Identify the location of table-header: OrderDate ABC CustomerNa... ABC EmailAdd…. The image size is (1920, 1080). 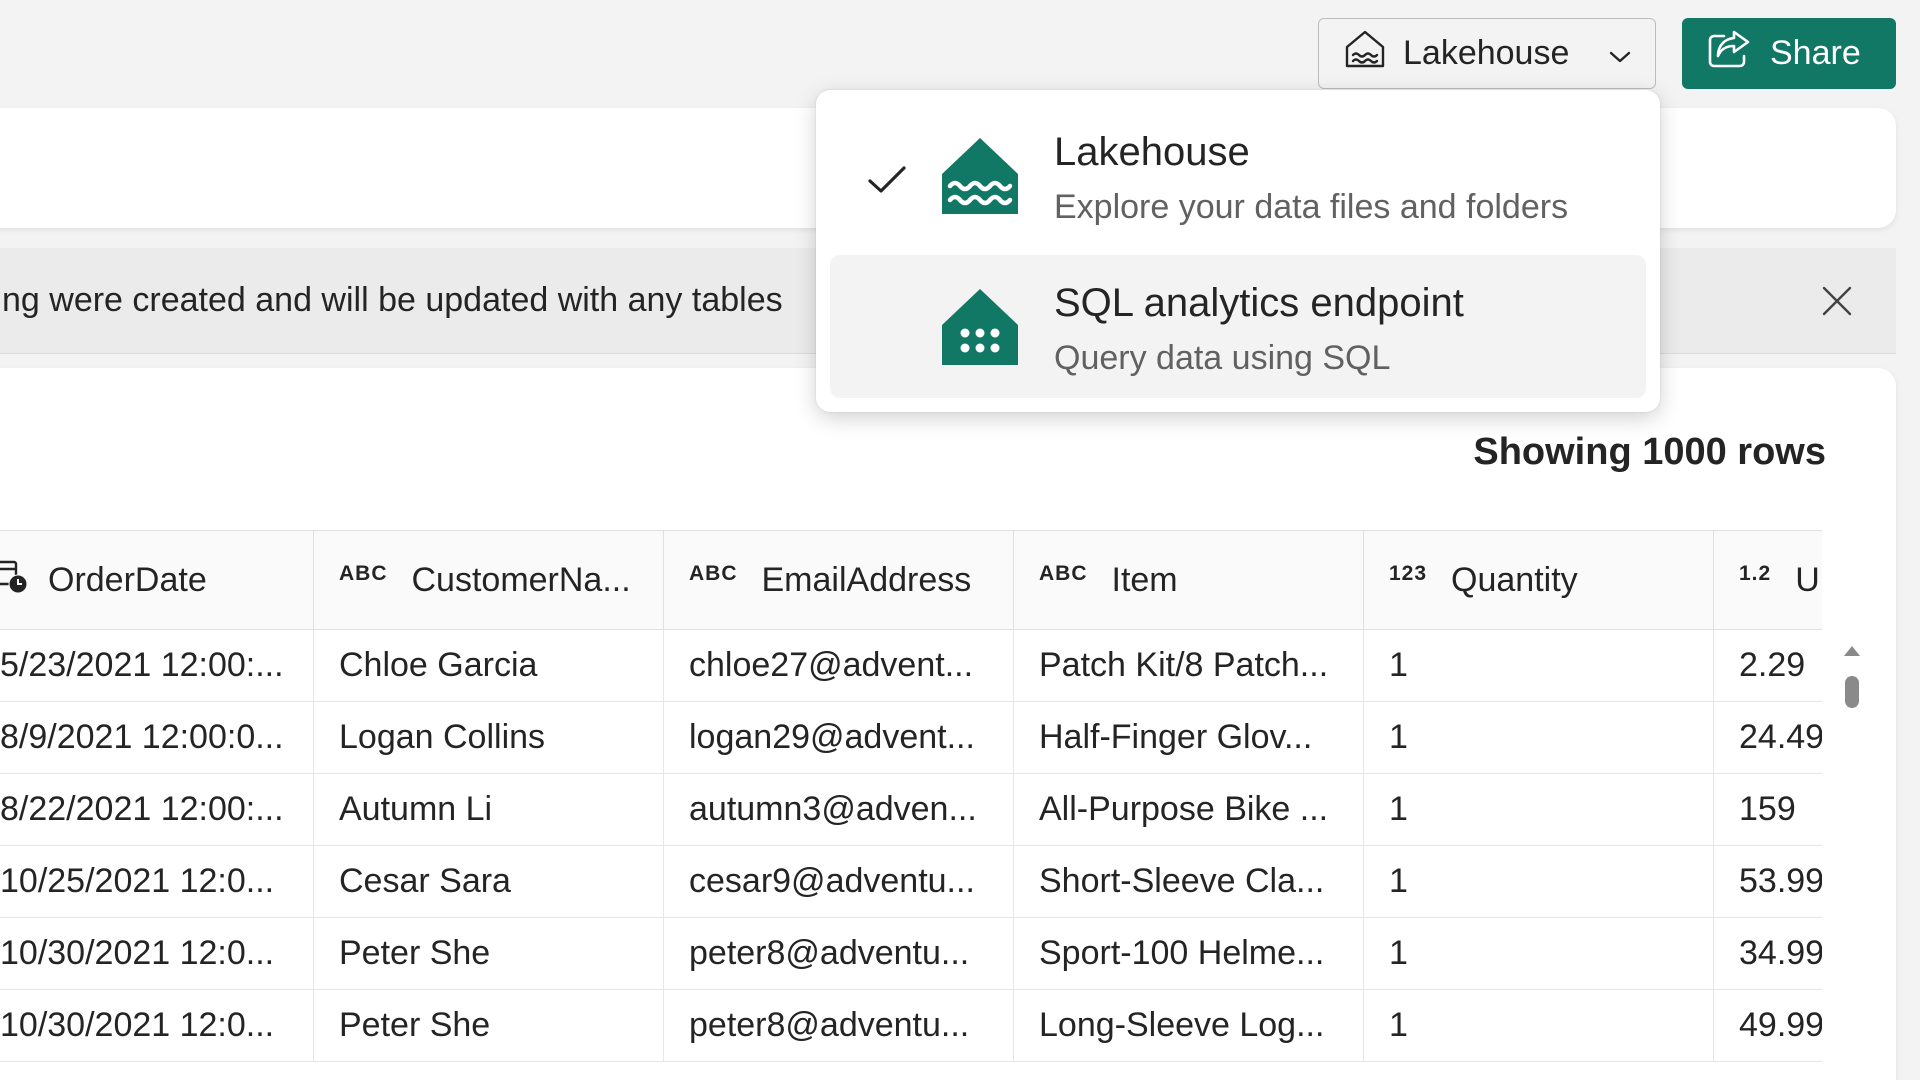
(911, 580).